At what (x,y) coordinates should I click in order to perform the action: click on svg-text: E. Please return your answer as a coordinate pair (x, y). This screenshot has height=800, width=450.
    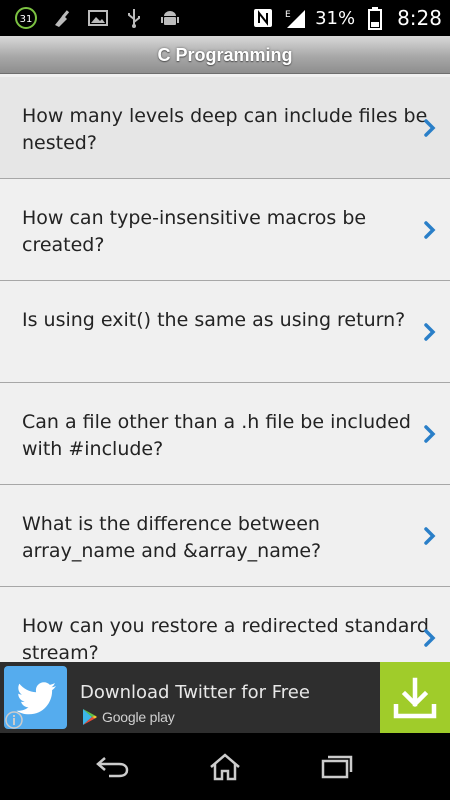
    Looking at the image, I should click on (288, 15).